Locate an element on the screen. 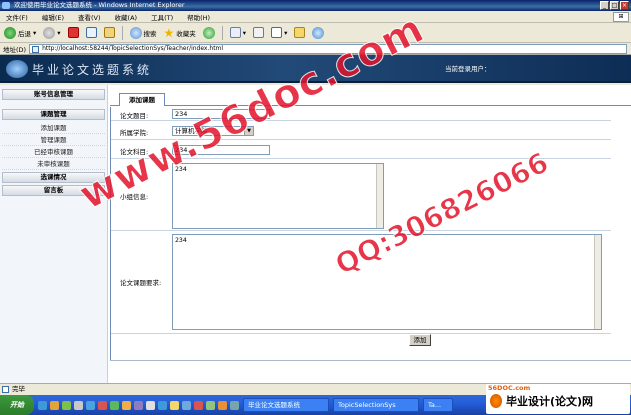  tab-strip: 添加课题 is located at coordinates (370, 99).